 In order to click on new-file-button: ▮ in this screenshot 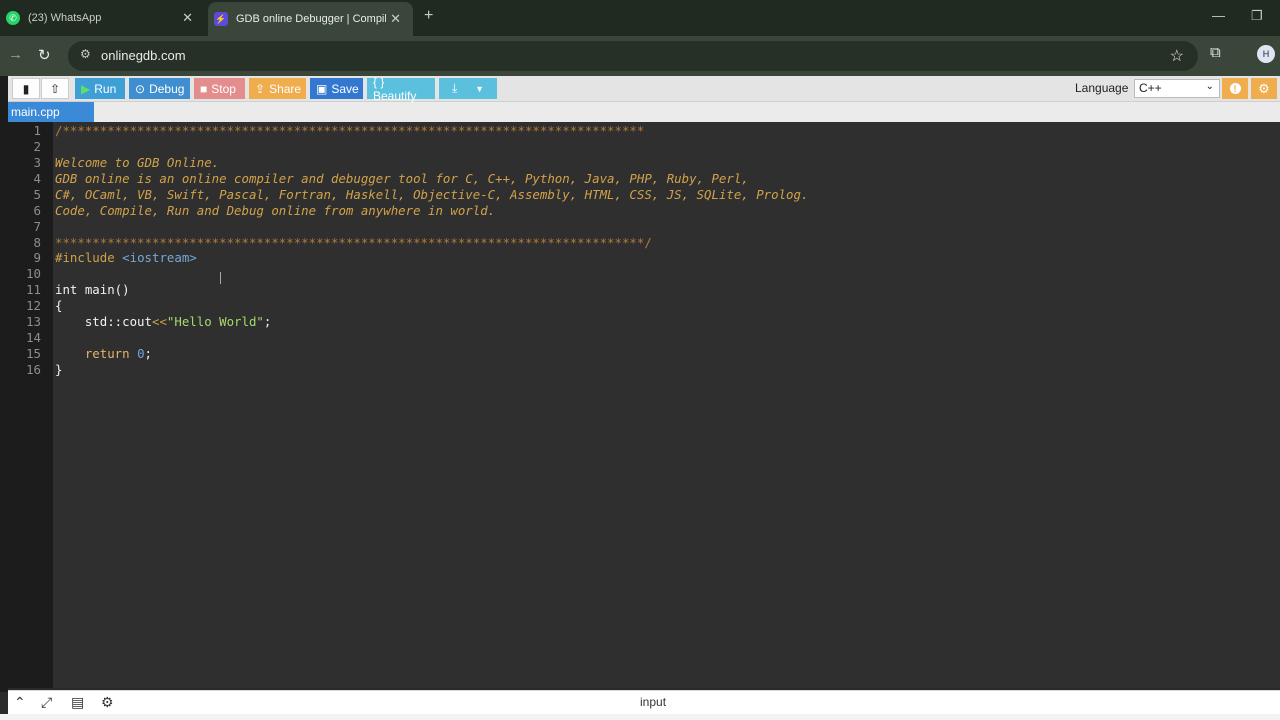, I will do `click(26, 88)`.